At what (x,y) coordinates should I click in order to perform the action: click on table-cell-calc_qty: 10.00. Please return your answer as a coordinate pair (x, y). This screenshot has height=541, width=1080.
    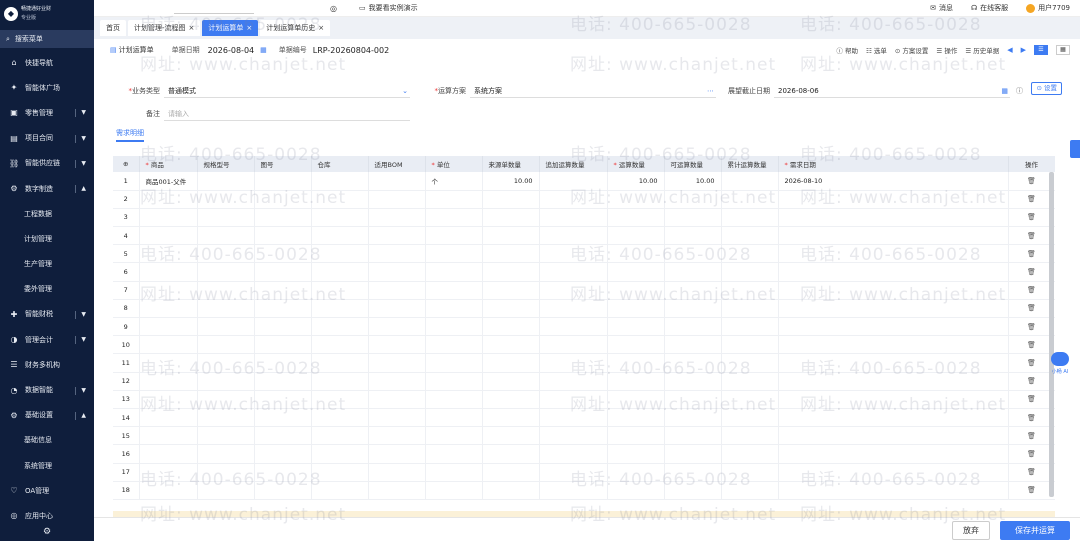
    Looking at the image, I should click on (636, 181).